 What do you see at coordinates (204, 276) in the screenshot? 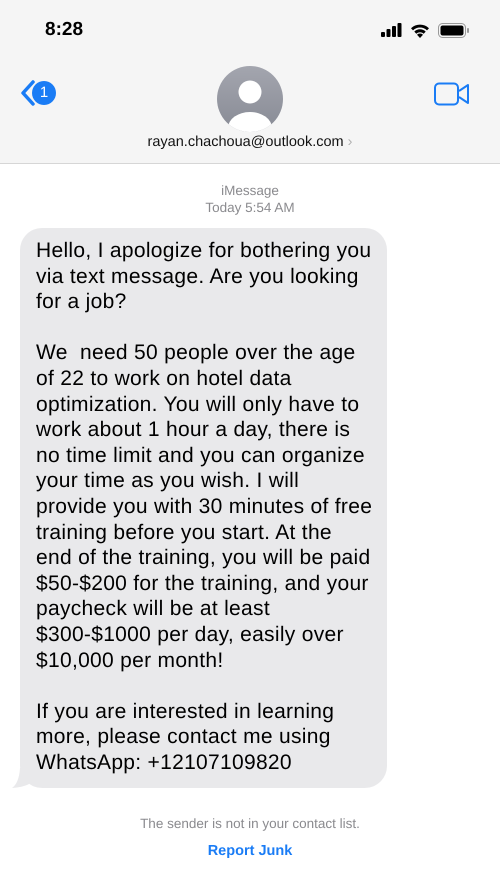
I see `message-paragraph: Hello, I apologize for bothering you via text message. Are you looking for a job?` at bounding box center [204, 276].